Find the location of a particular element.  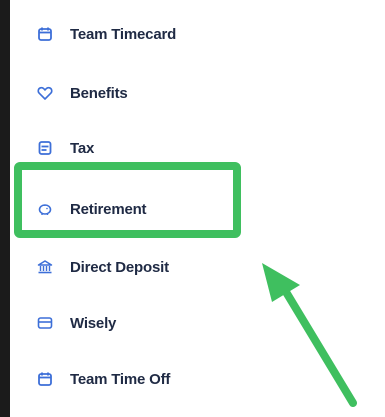

annotation-arrow is located at coordinates (309, 335).